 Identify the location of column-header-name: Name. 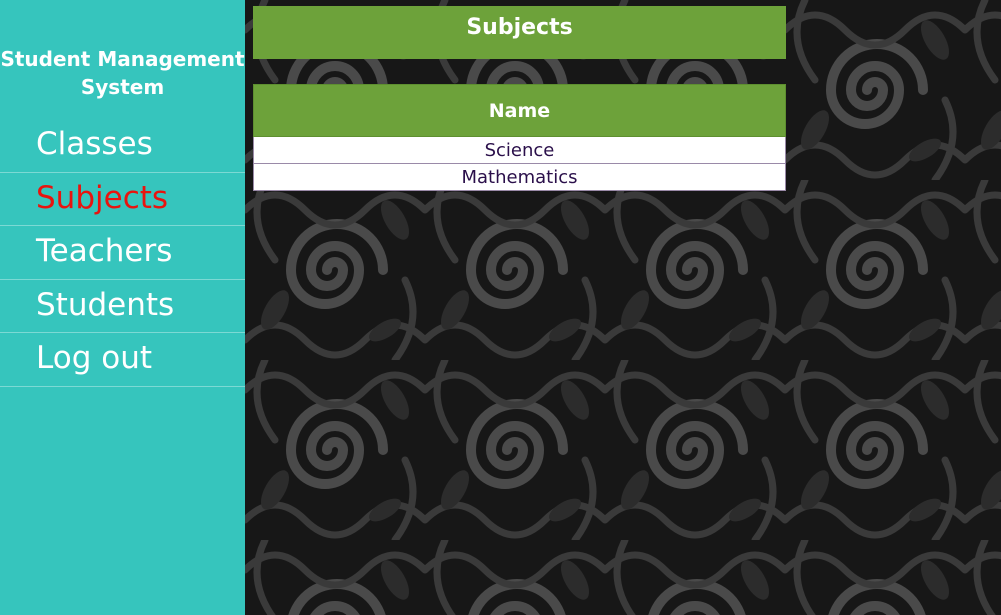
(519, 110).